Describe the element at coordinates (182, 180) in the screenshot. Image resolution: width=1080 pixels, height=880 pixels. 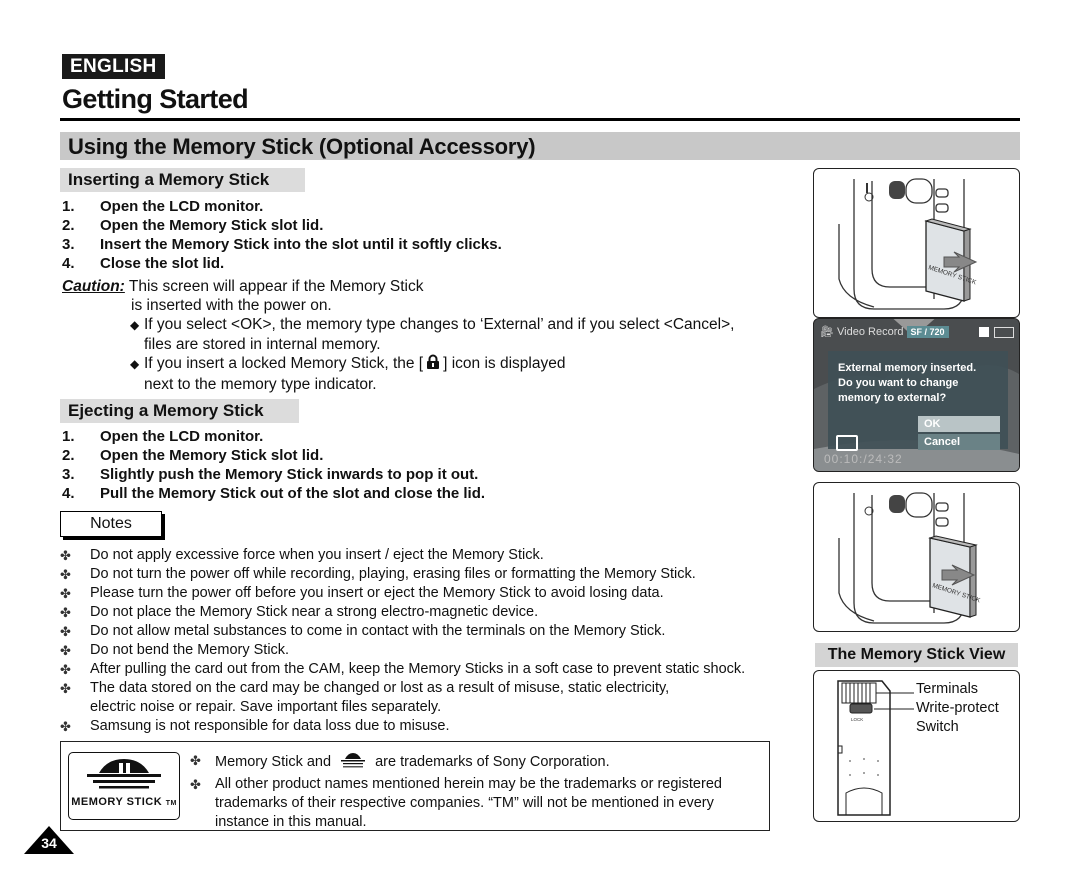
I see `inserting-heading: Inserting a Memory Stick` at that location.